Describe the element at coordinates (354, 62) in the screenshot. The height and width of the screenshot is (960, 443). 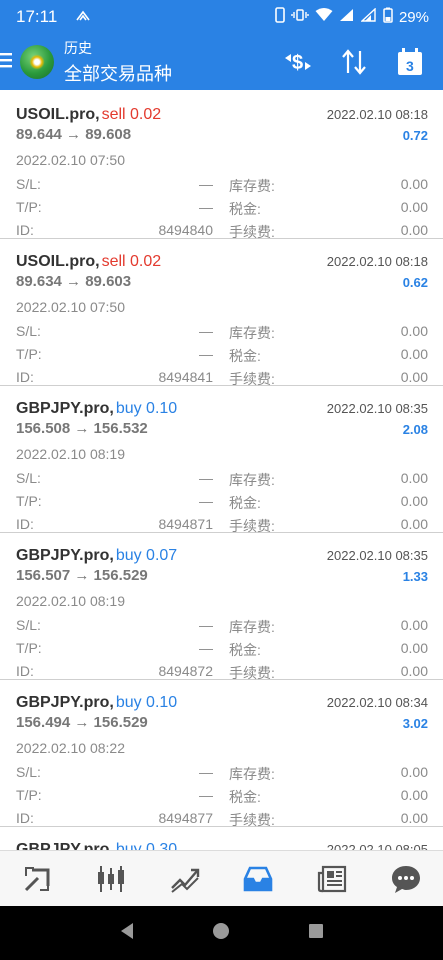
I see `sort-icon` at that location.